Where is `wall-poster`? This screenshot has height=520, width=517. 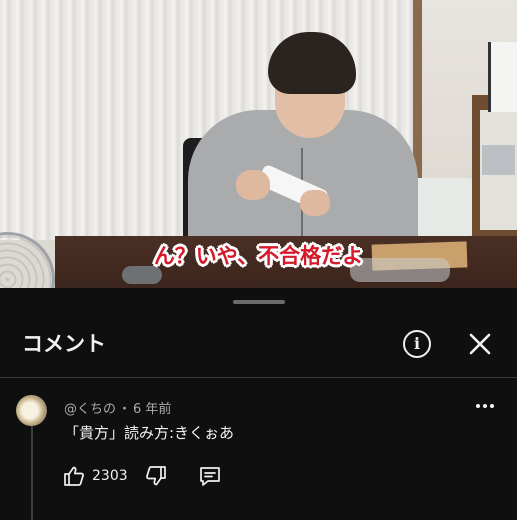 wall-poster is located at coordinates (502, 77).